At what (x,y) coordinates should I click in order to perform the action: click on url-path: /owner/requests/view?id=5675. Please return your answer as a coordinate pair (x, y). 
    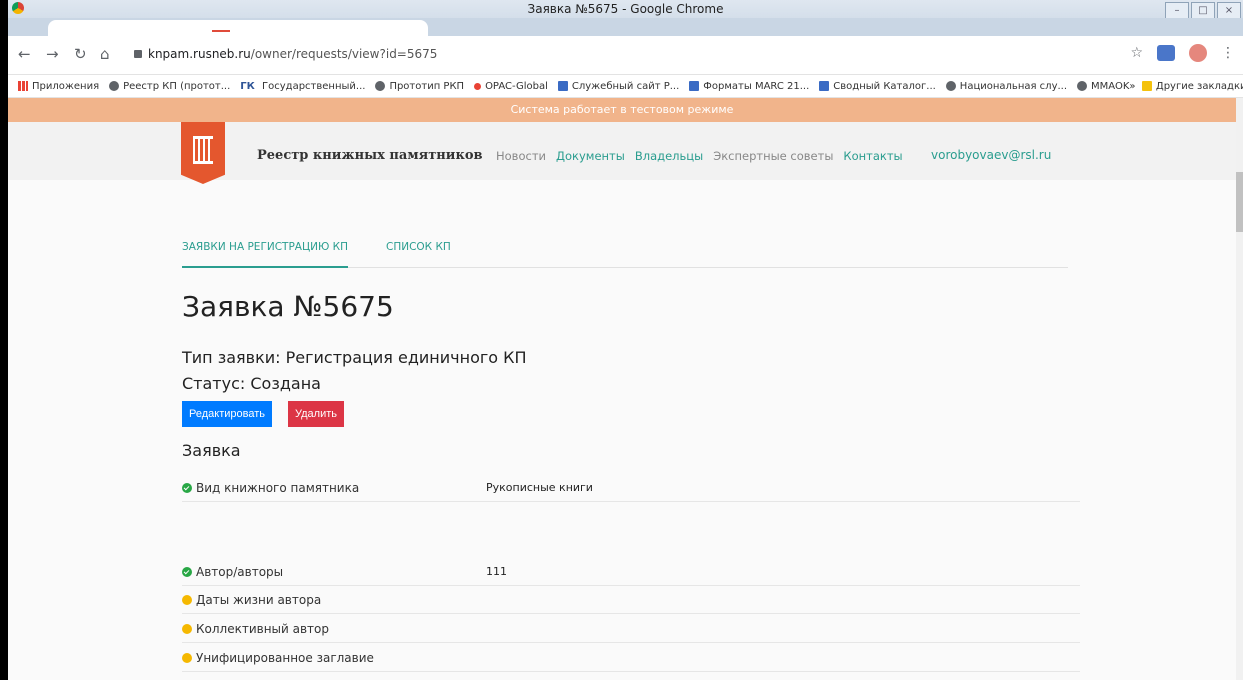
    Looking at the image, I should click on (344, 54).